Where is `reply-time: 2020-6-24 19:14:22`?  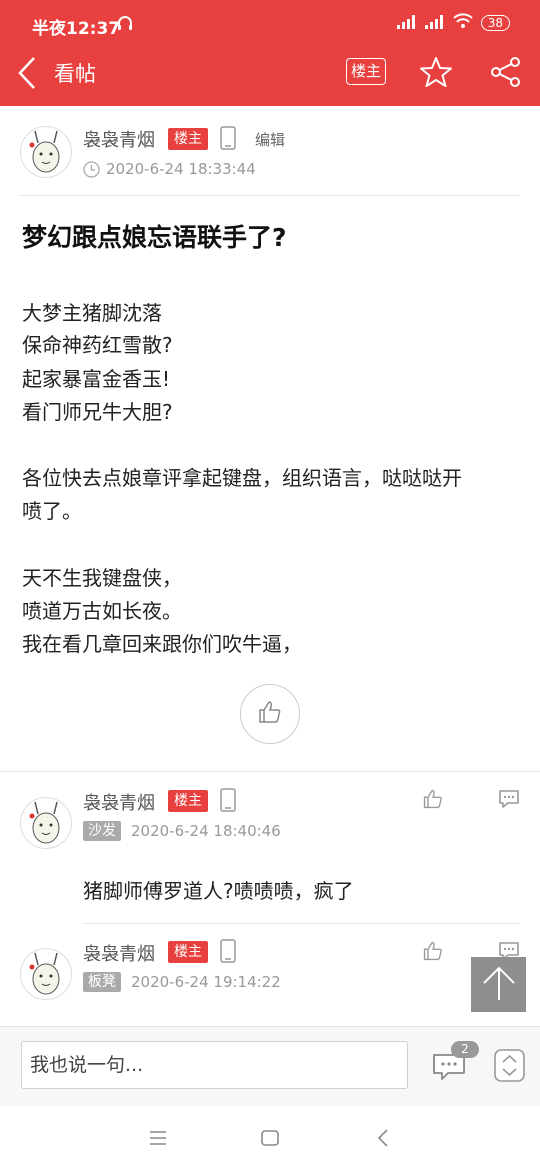
reply-time: 2020-6-24 19:14:22 is located at coordinates (206, 982).